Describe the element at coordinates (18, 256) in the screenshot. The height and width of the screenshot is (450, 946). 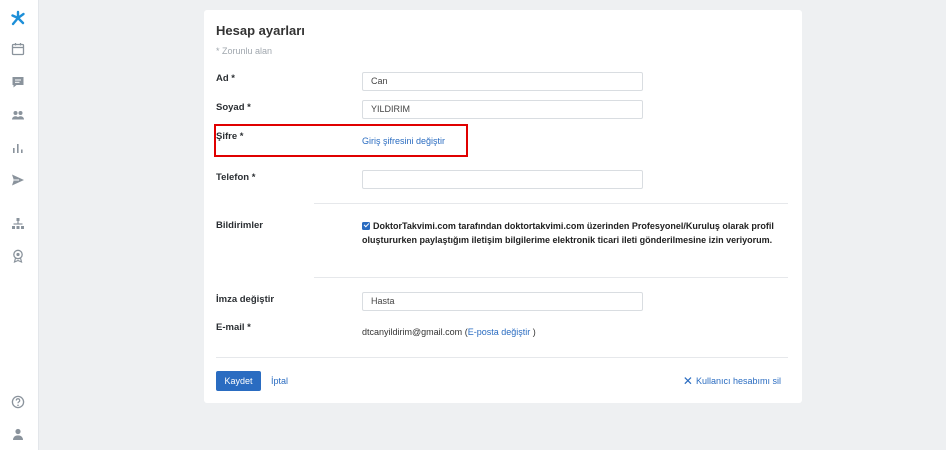
I see `badge-icon` at that location.